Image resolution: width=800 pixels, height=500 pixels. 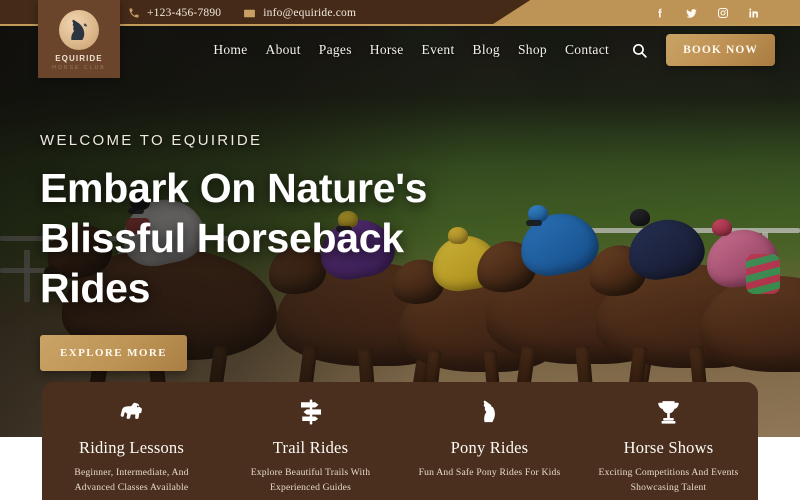 I want to click on linkedin-icon, so click(x=754, y=13).